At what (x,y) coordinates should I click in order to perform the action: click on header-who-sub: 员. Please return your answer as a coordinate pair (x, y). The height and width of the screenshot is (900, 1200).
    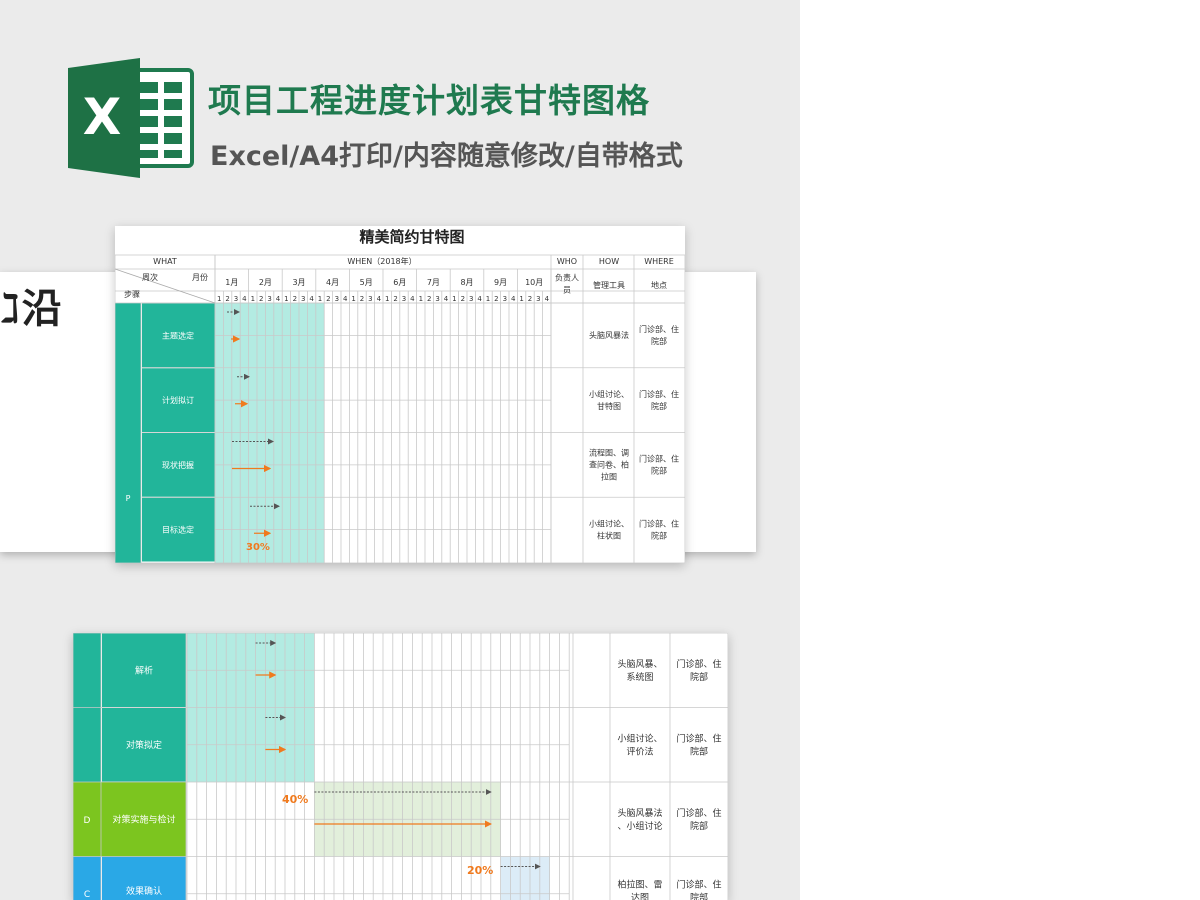
    Looking at the image, I should click on (567, 290).